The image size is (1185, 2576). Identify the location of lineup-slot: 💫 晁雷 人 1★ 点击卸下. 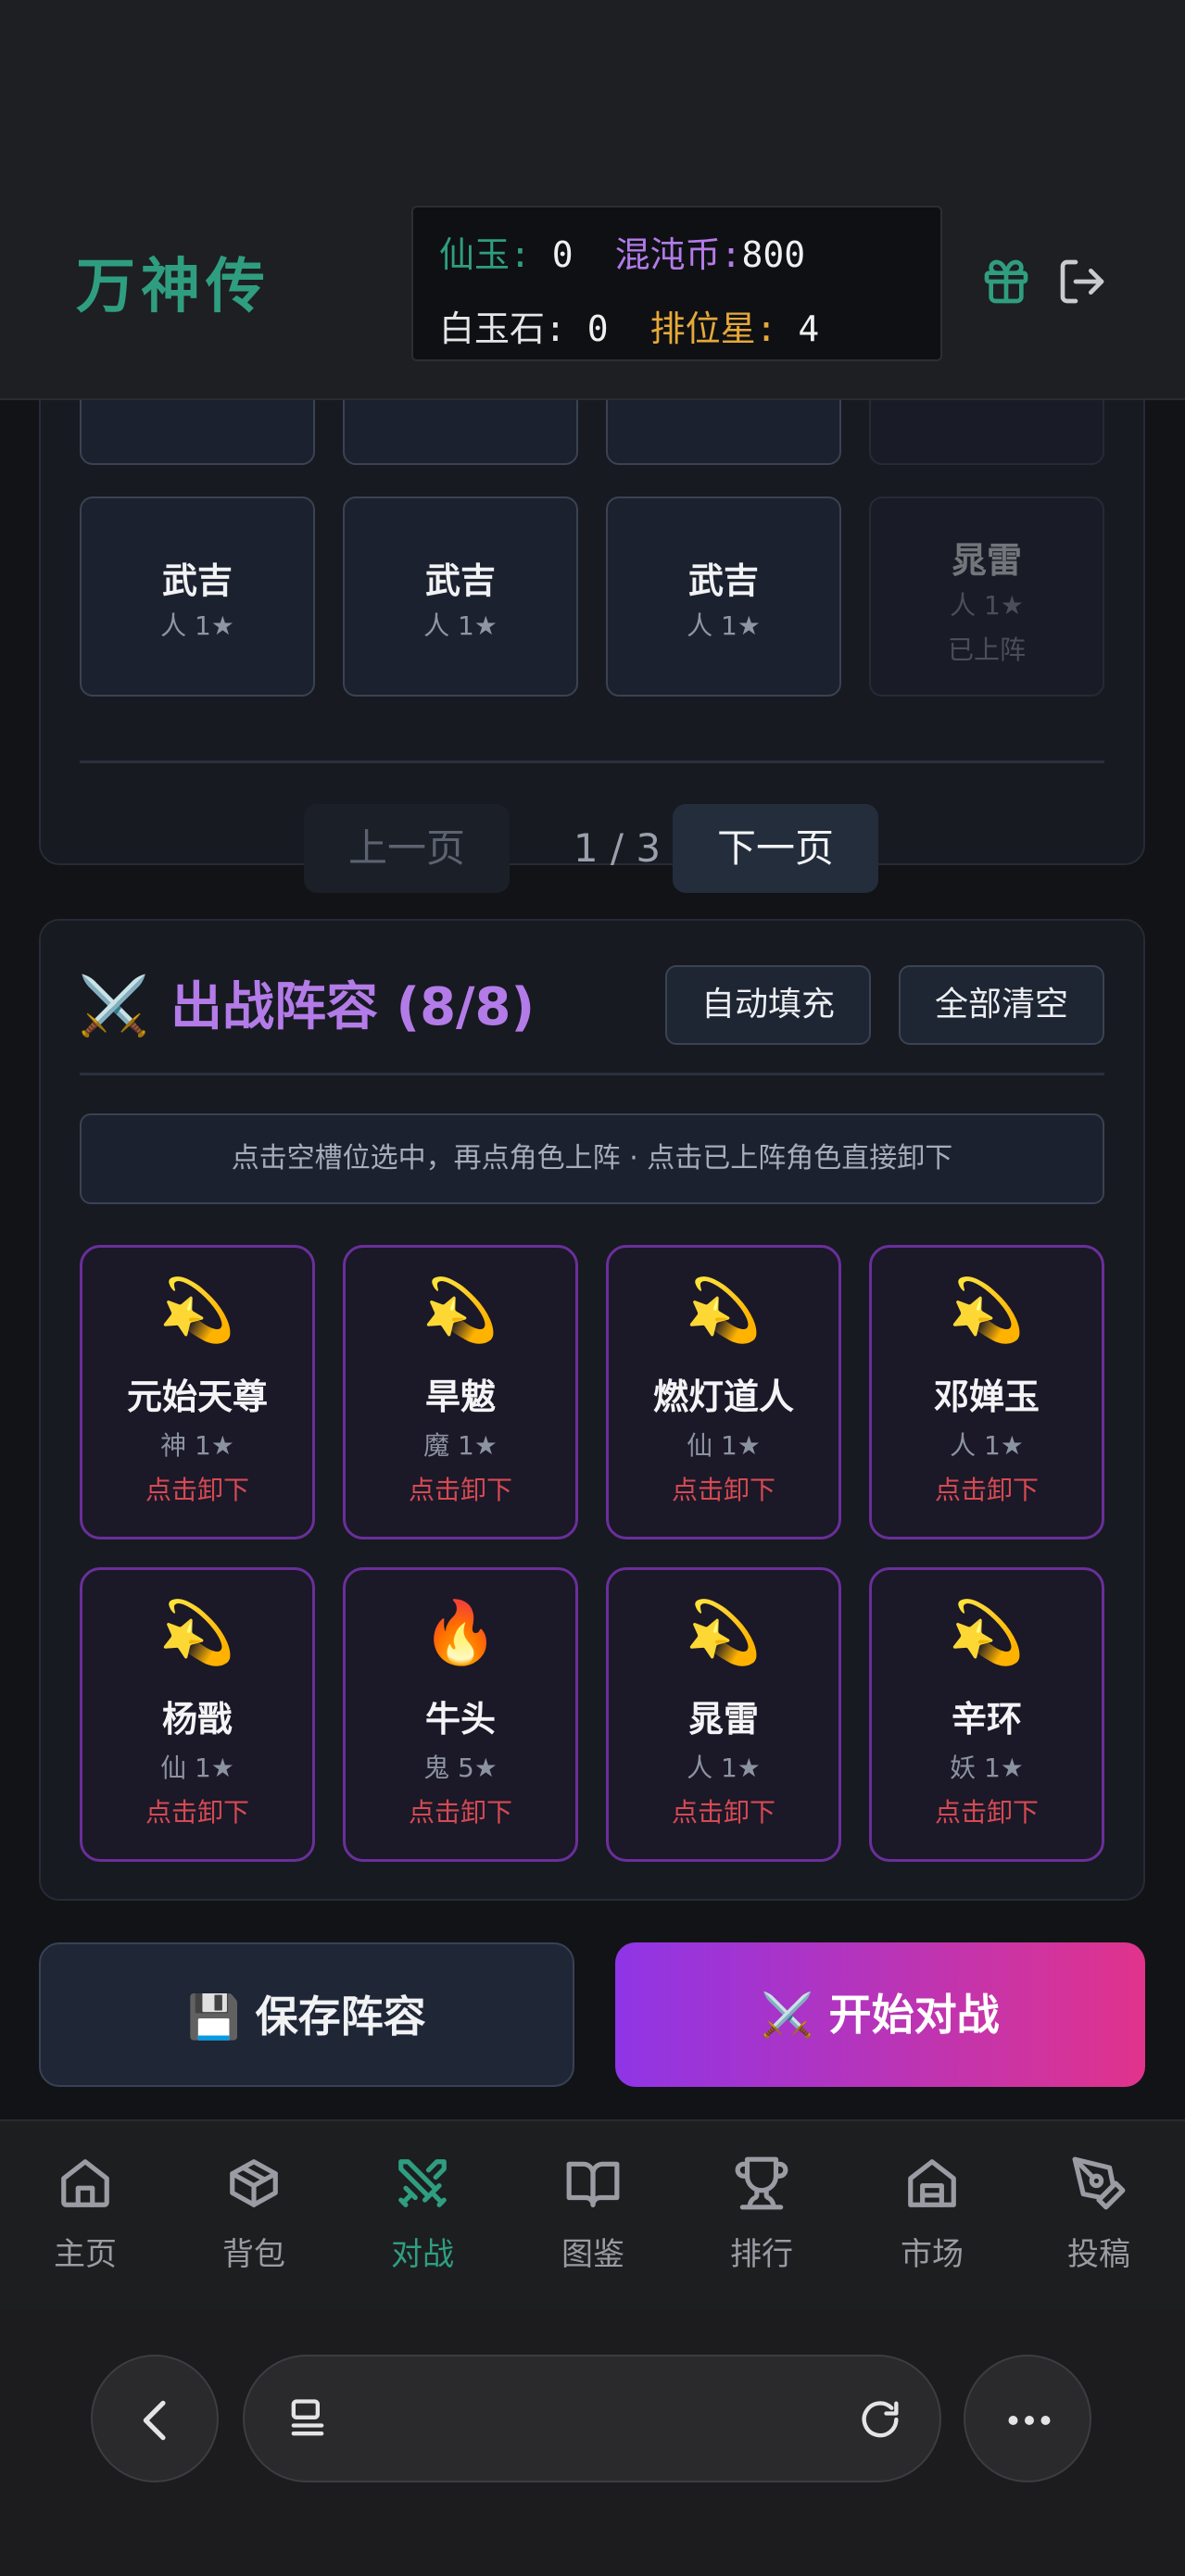
(724, 1714).